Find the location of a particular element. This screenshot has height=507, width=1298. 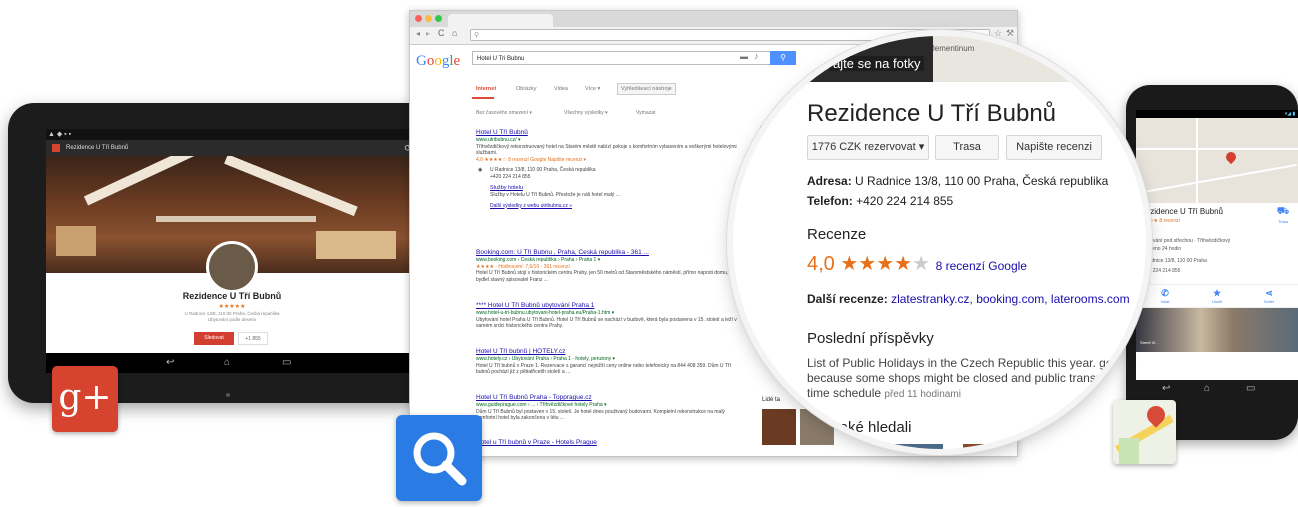

bed is located at coordinates (356, 245).